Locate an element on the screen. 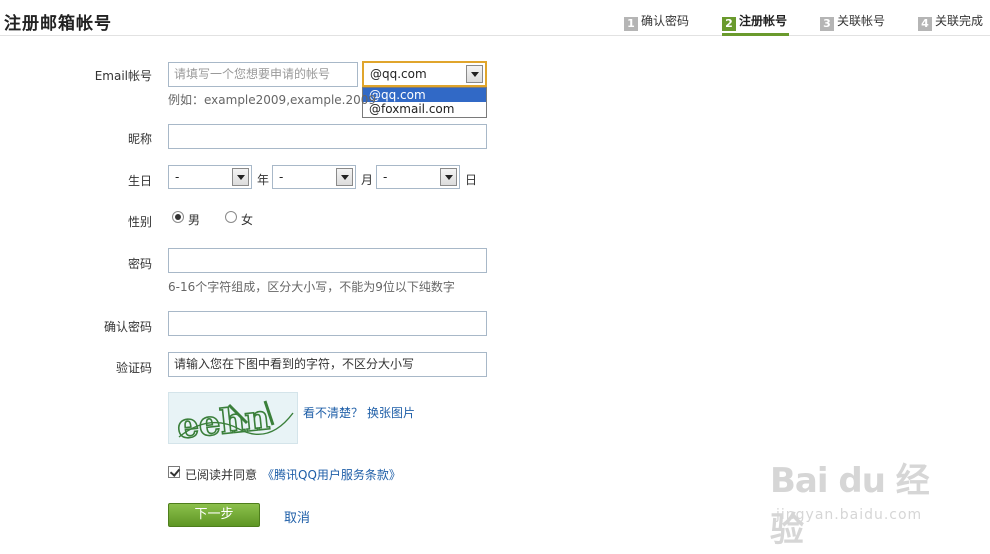 This screenshot has width=990, height=554. birth-day-value: - is located at coordinates (385, 177).